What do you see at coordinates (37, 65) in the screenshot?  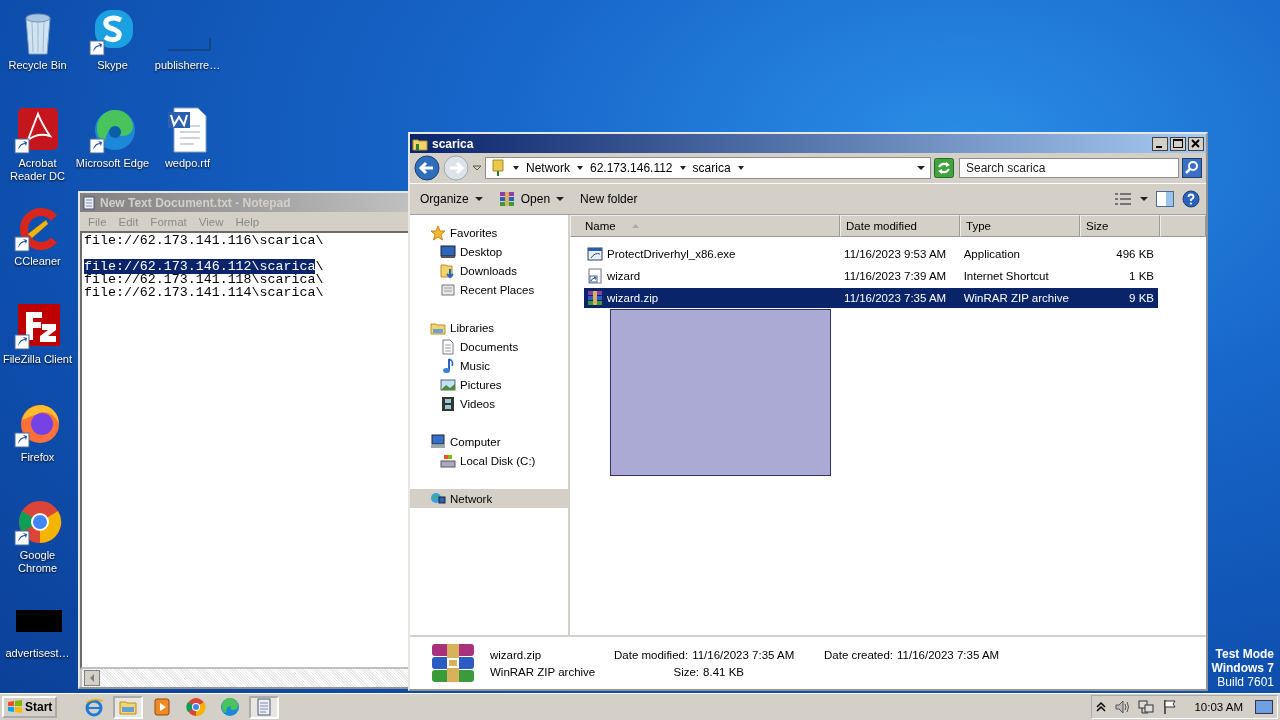 I see `icon-label: Recycle Bin` at bounding box center [37, 65].